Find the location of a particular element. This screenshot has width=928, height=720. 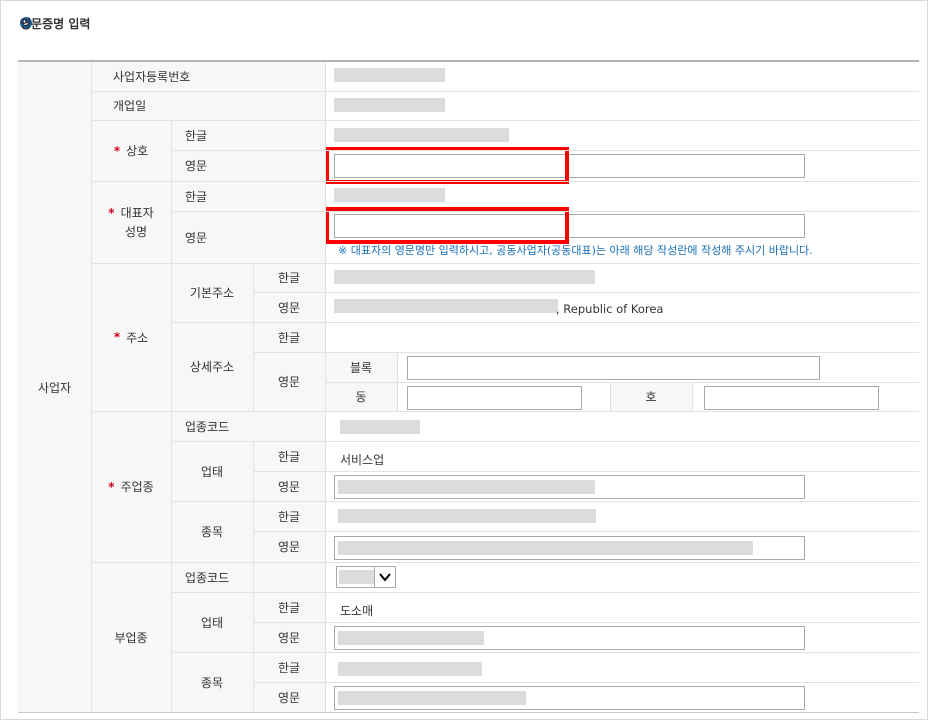

detail-address-korean-label: 한글 is located at coordinates (289, 337).